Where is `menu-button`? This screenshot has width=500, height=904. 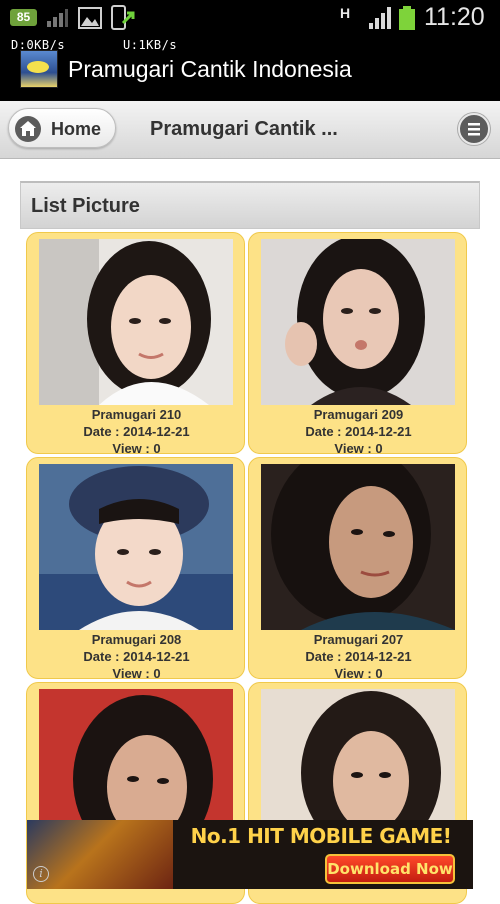 menu-button is located at coordinates (474, 129).